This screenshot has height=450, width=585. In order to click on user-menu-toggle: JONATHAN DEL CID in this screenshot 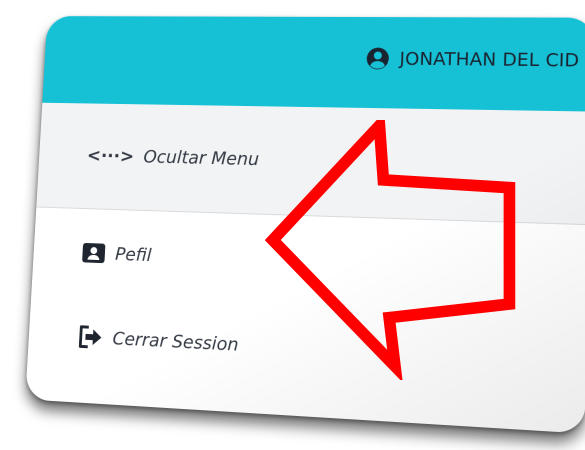, I will do `click(472, 60)`.